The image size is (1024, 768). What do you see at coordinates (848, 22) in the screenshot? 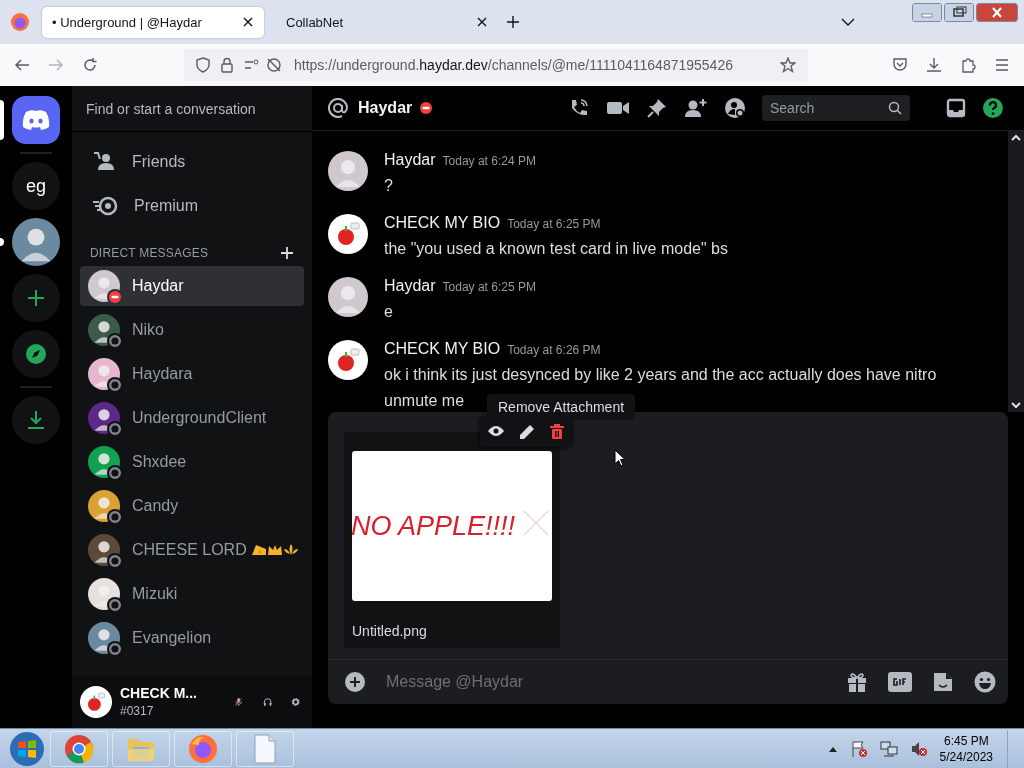
I see `chevron-down-icon` at bounding box center [848, 22].